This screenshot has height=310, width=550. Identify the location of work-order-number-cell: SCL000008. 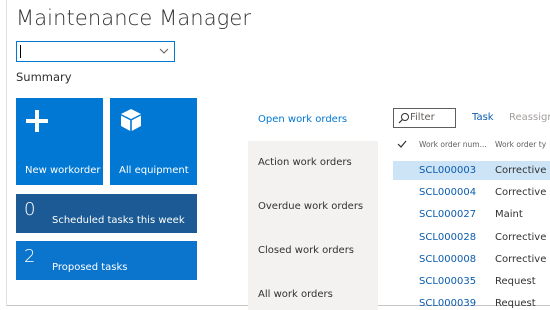
(447, 259).